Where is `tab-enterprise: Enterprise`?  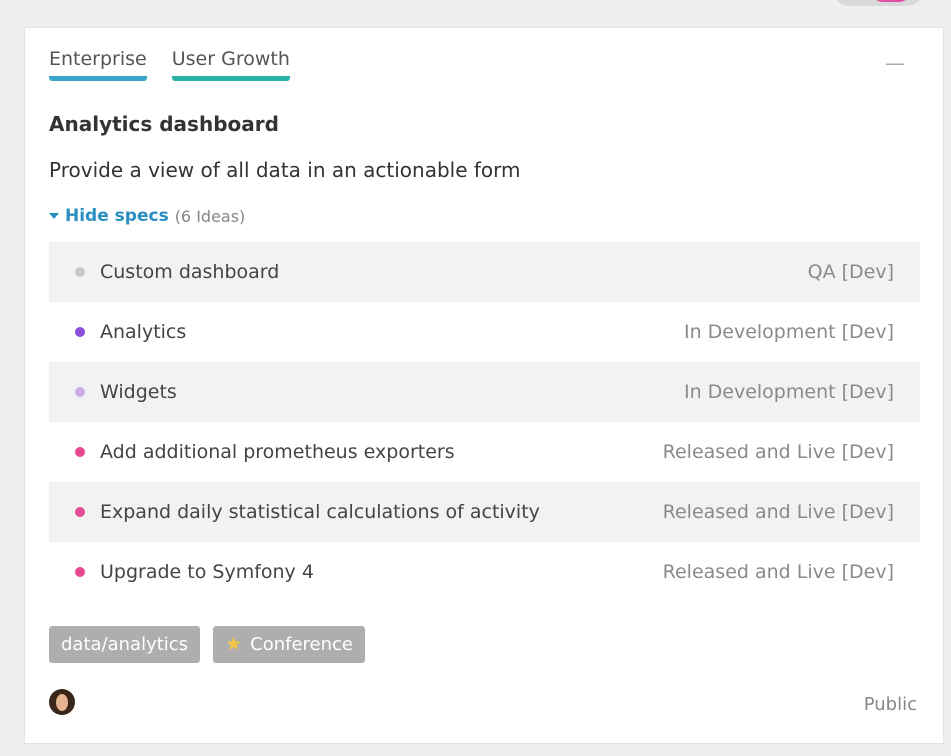 tab-enterprise: Enterprise is located at coordinates (98, 64).